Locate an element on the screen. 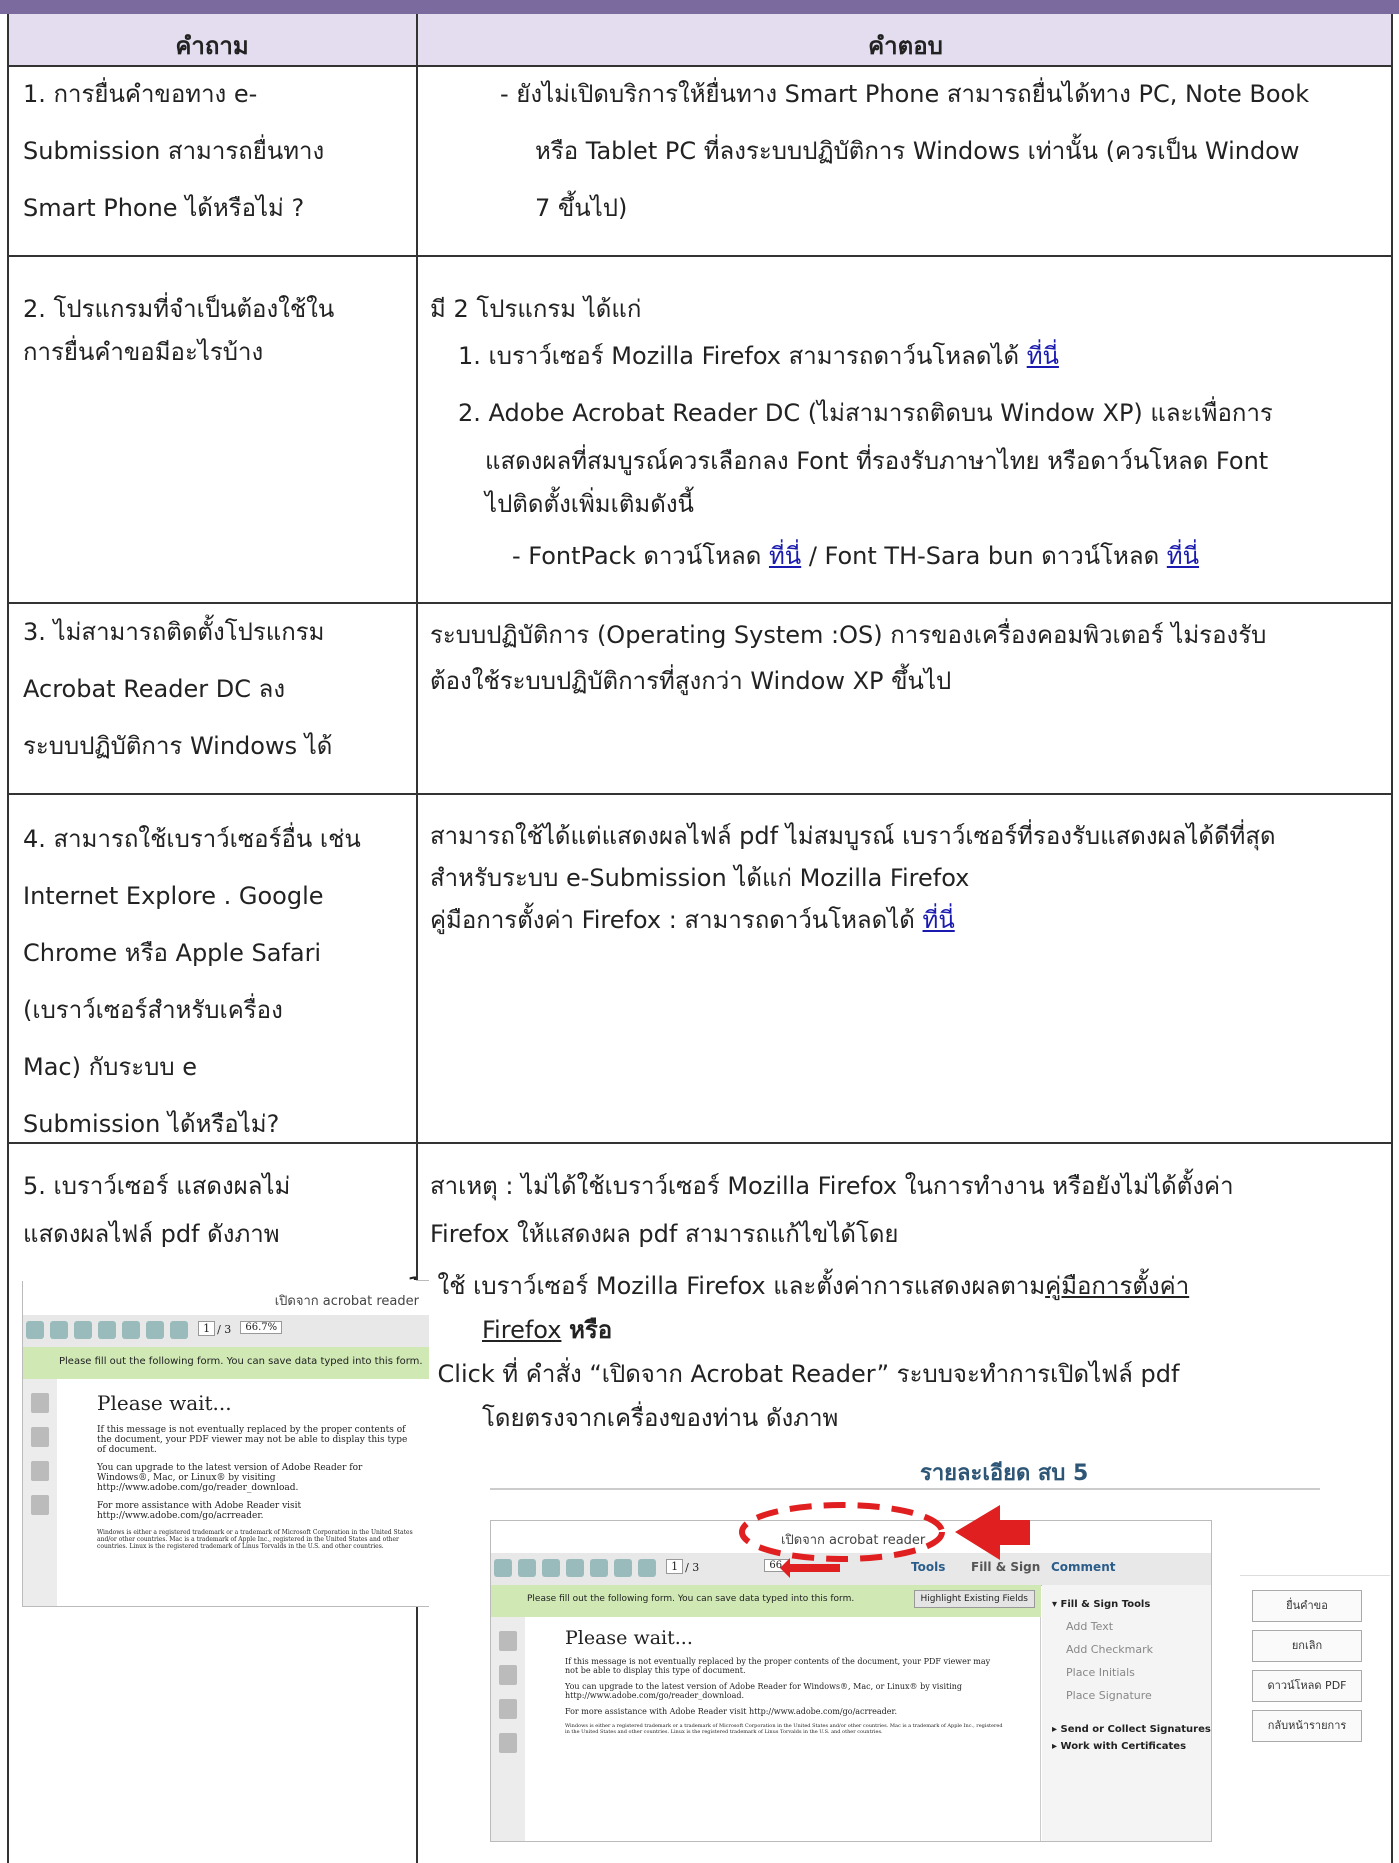  table-top-bar is located at coordinates (699, 7).